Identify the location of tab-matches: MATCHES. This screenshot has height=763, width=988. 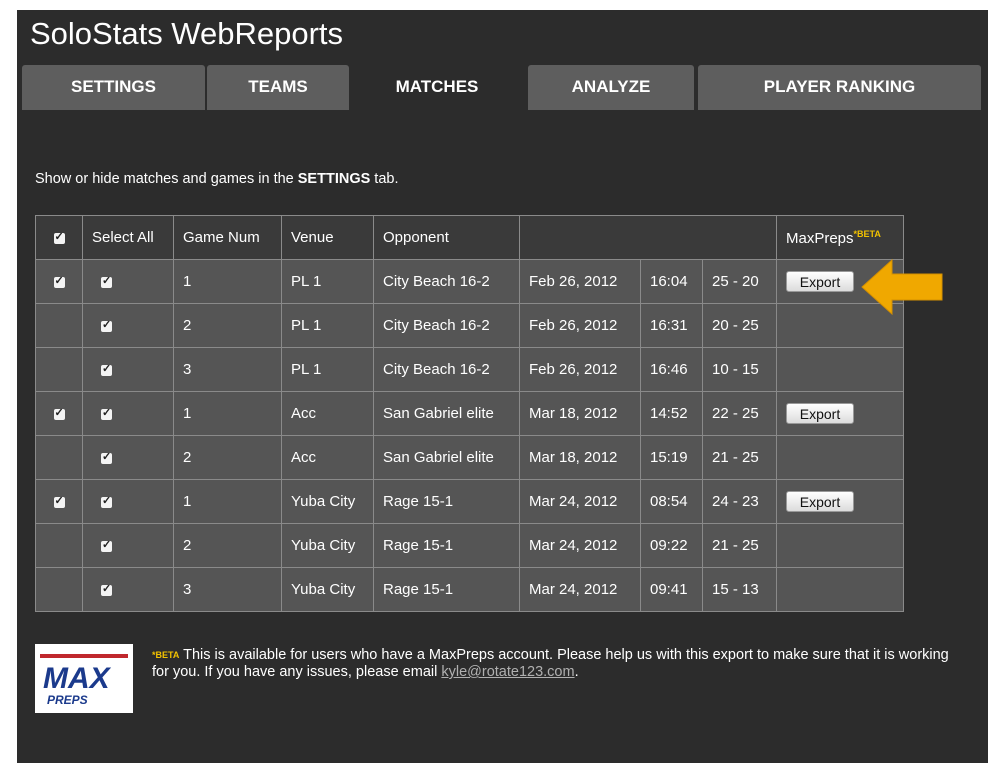
(437, 89).